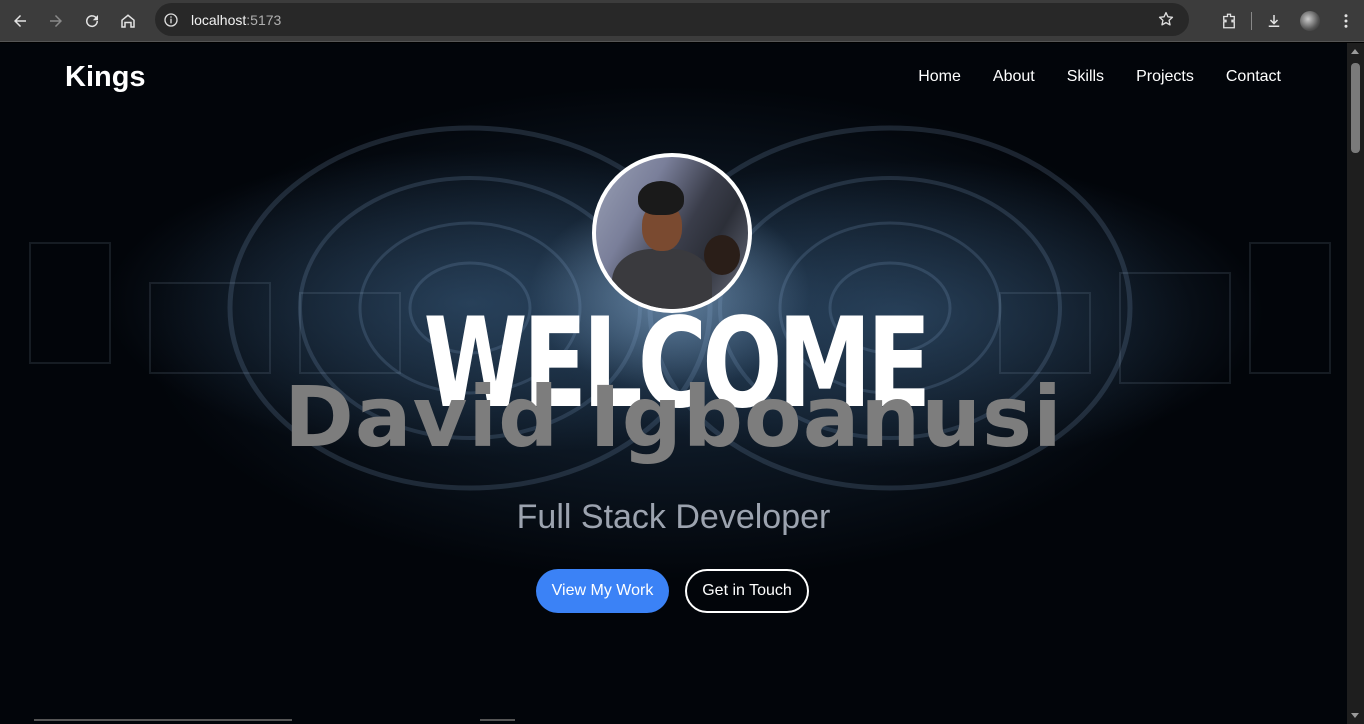 This screenshot has width=1364, height=724. What do you see at coordinates (128, 21) in the screenshot?
I see `home-icon` at bounding box center [128, 21].